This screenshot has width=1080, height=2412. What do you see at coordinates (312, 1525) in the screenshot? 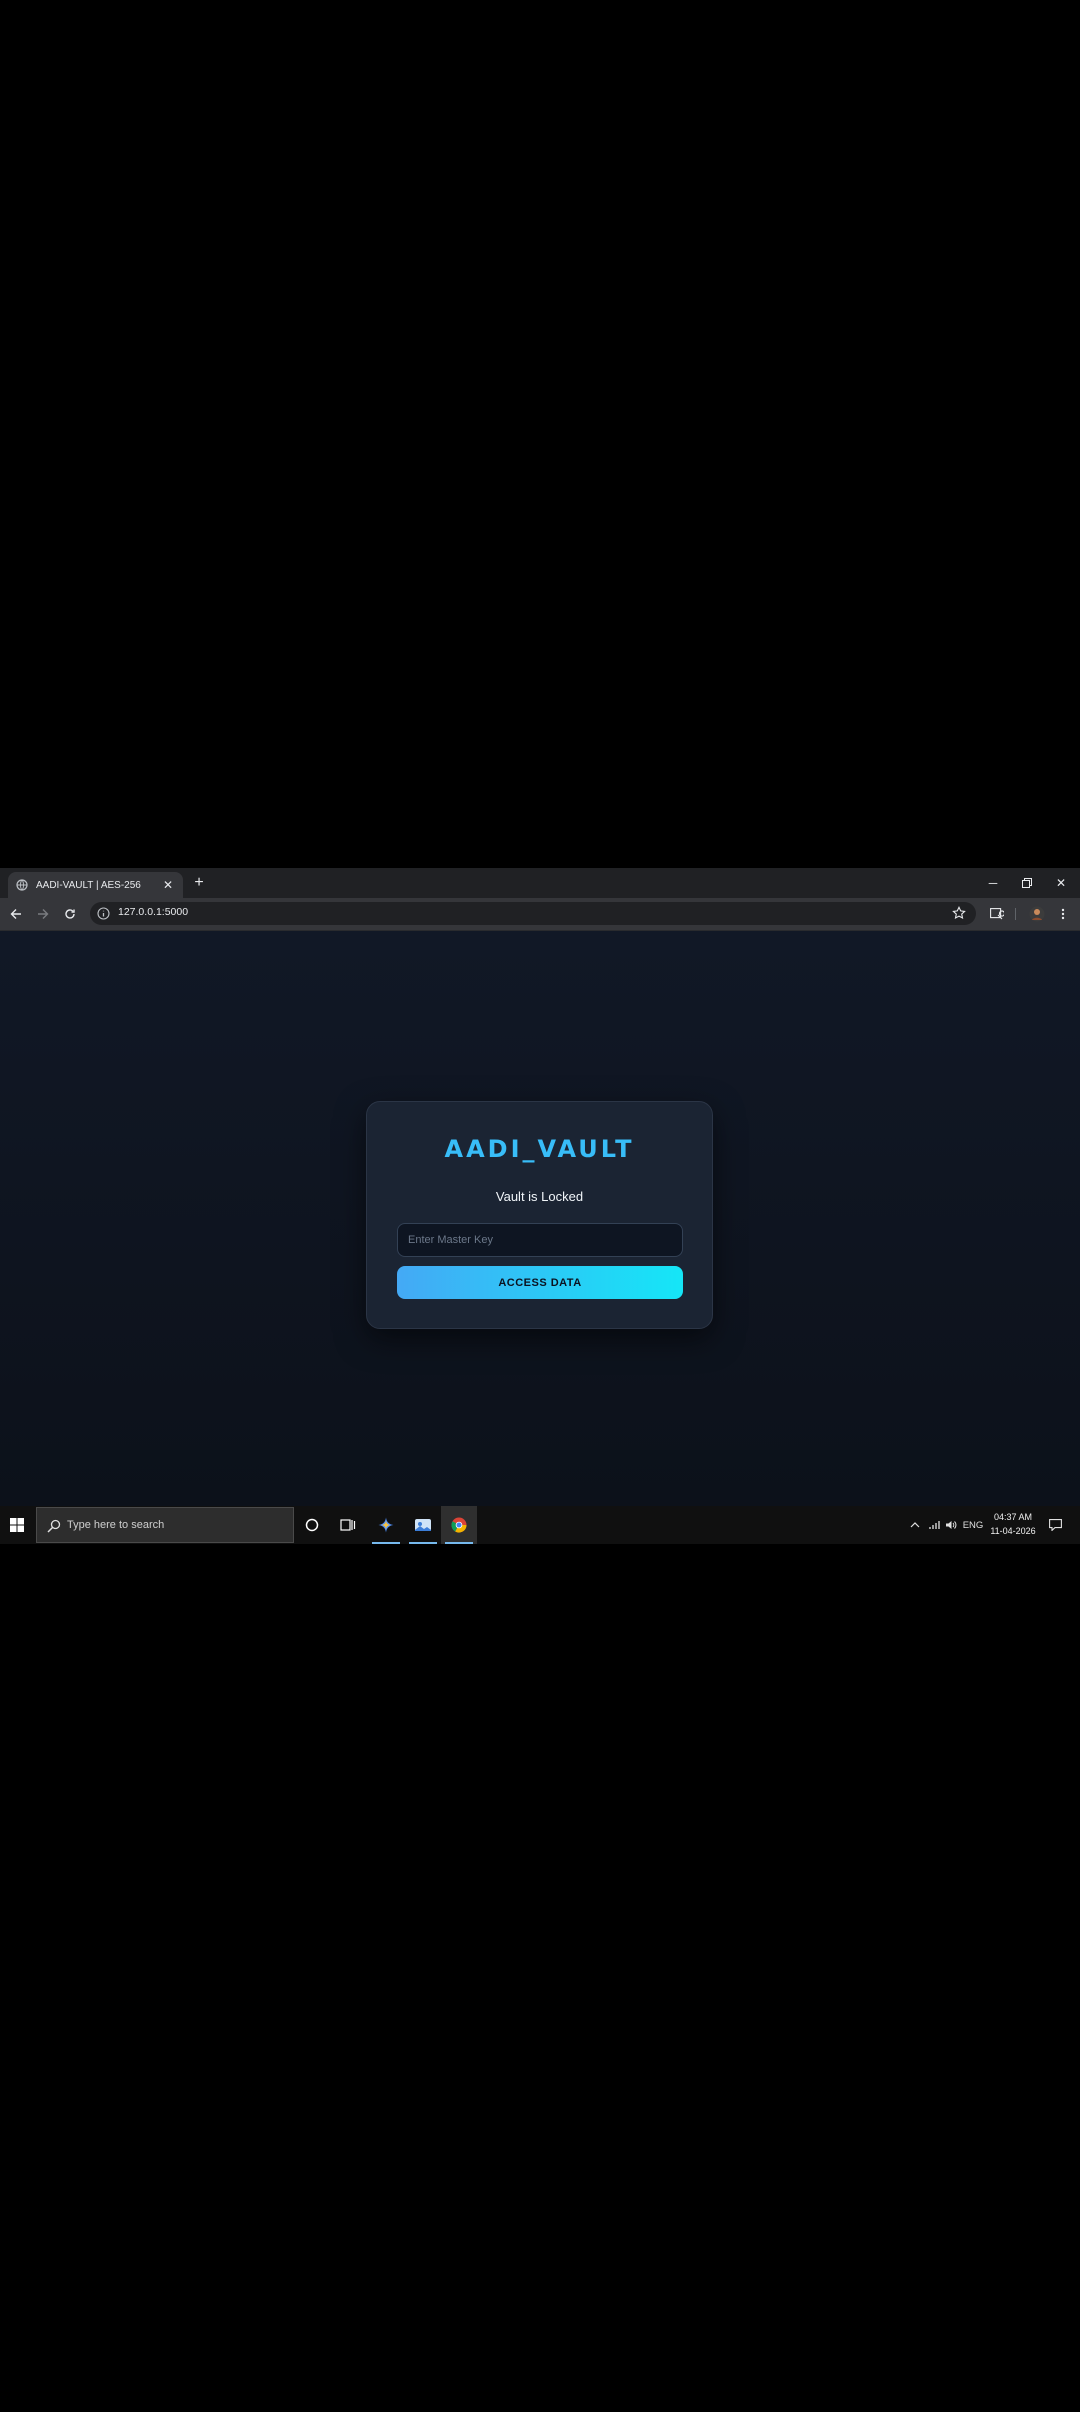
I see `cortana-icon` at bounding box center [312, 1525].